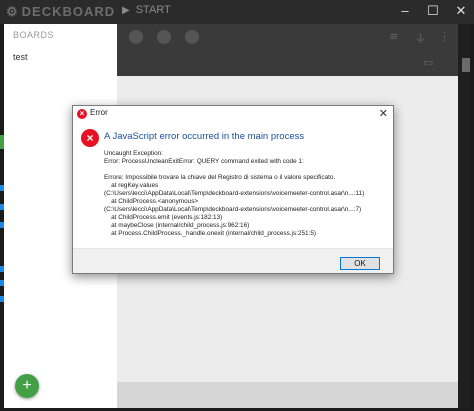 The height and width of the screenshot is (411, 474). Describe the element at coordinates (27, 386) in the screenshot. I see `add-board-button: +` at that location.